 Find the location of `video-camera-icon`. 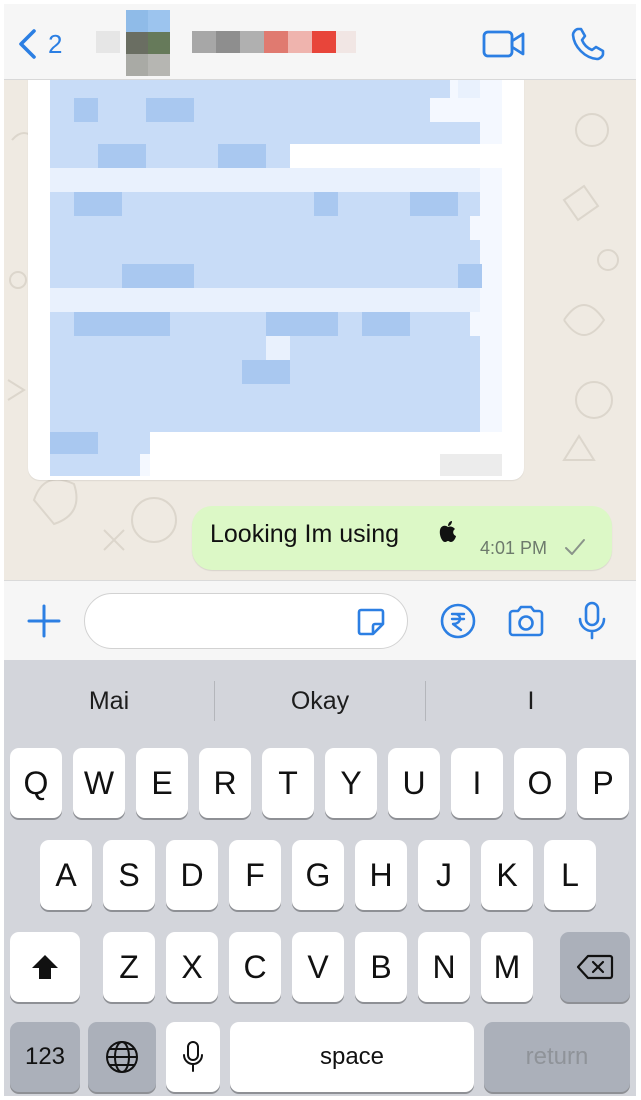

video-camera-icon is located at coordinates (503, 44).